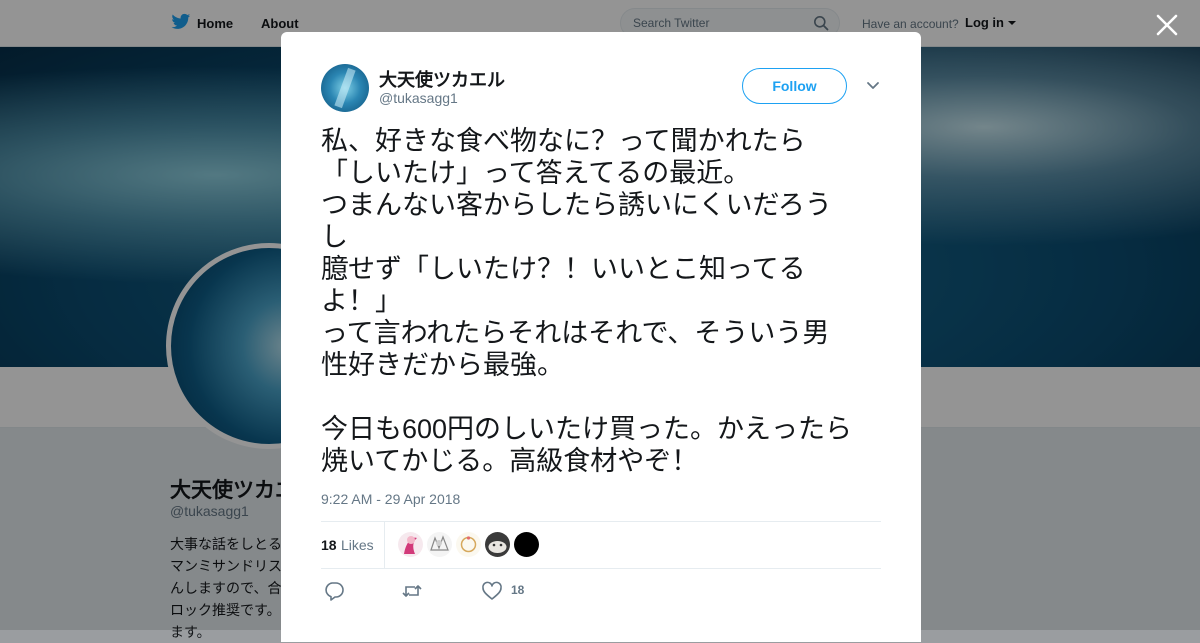  What do you see at coordinates (536, 173) in the screenshot?
I see `tweet-text-line: 「しいたけ」って答えてるの最近。` at bounding box center [536, 173].